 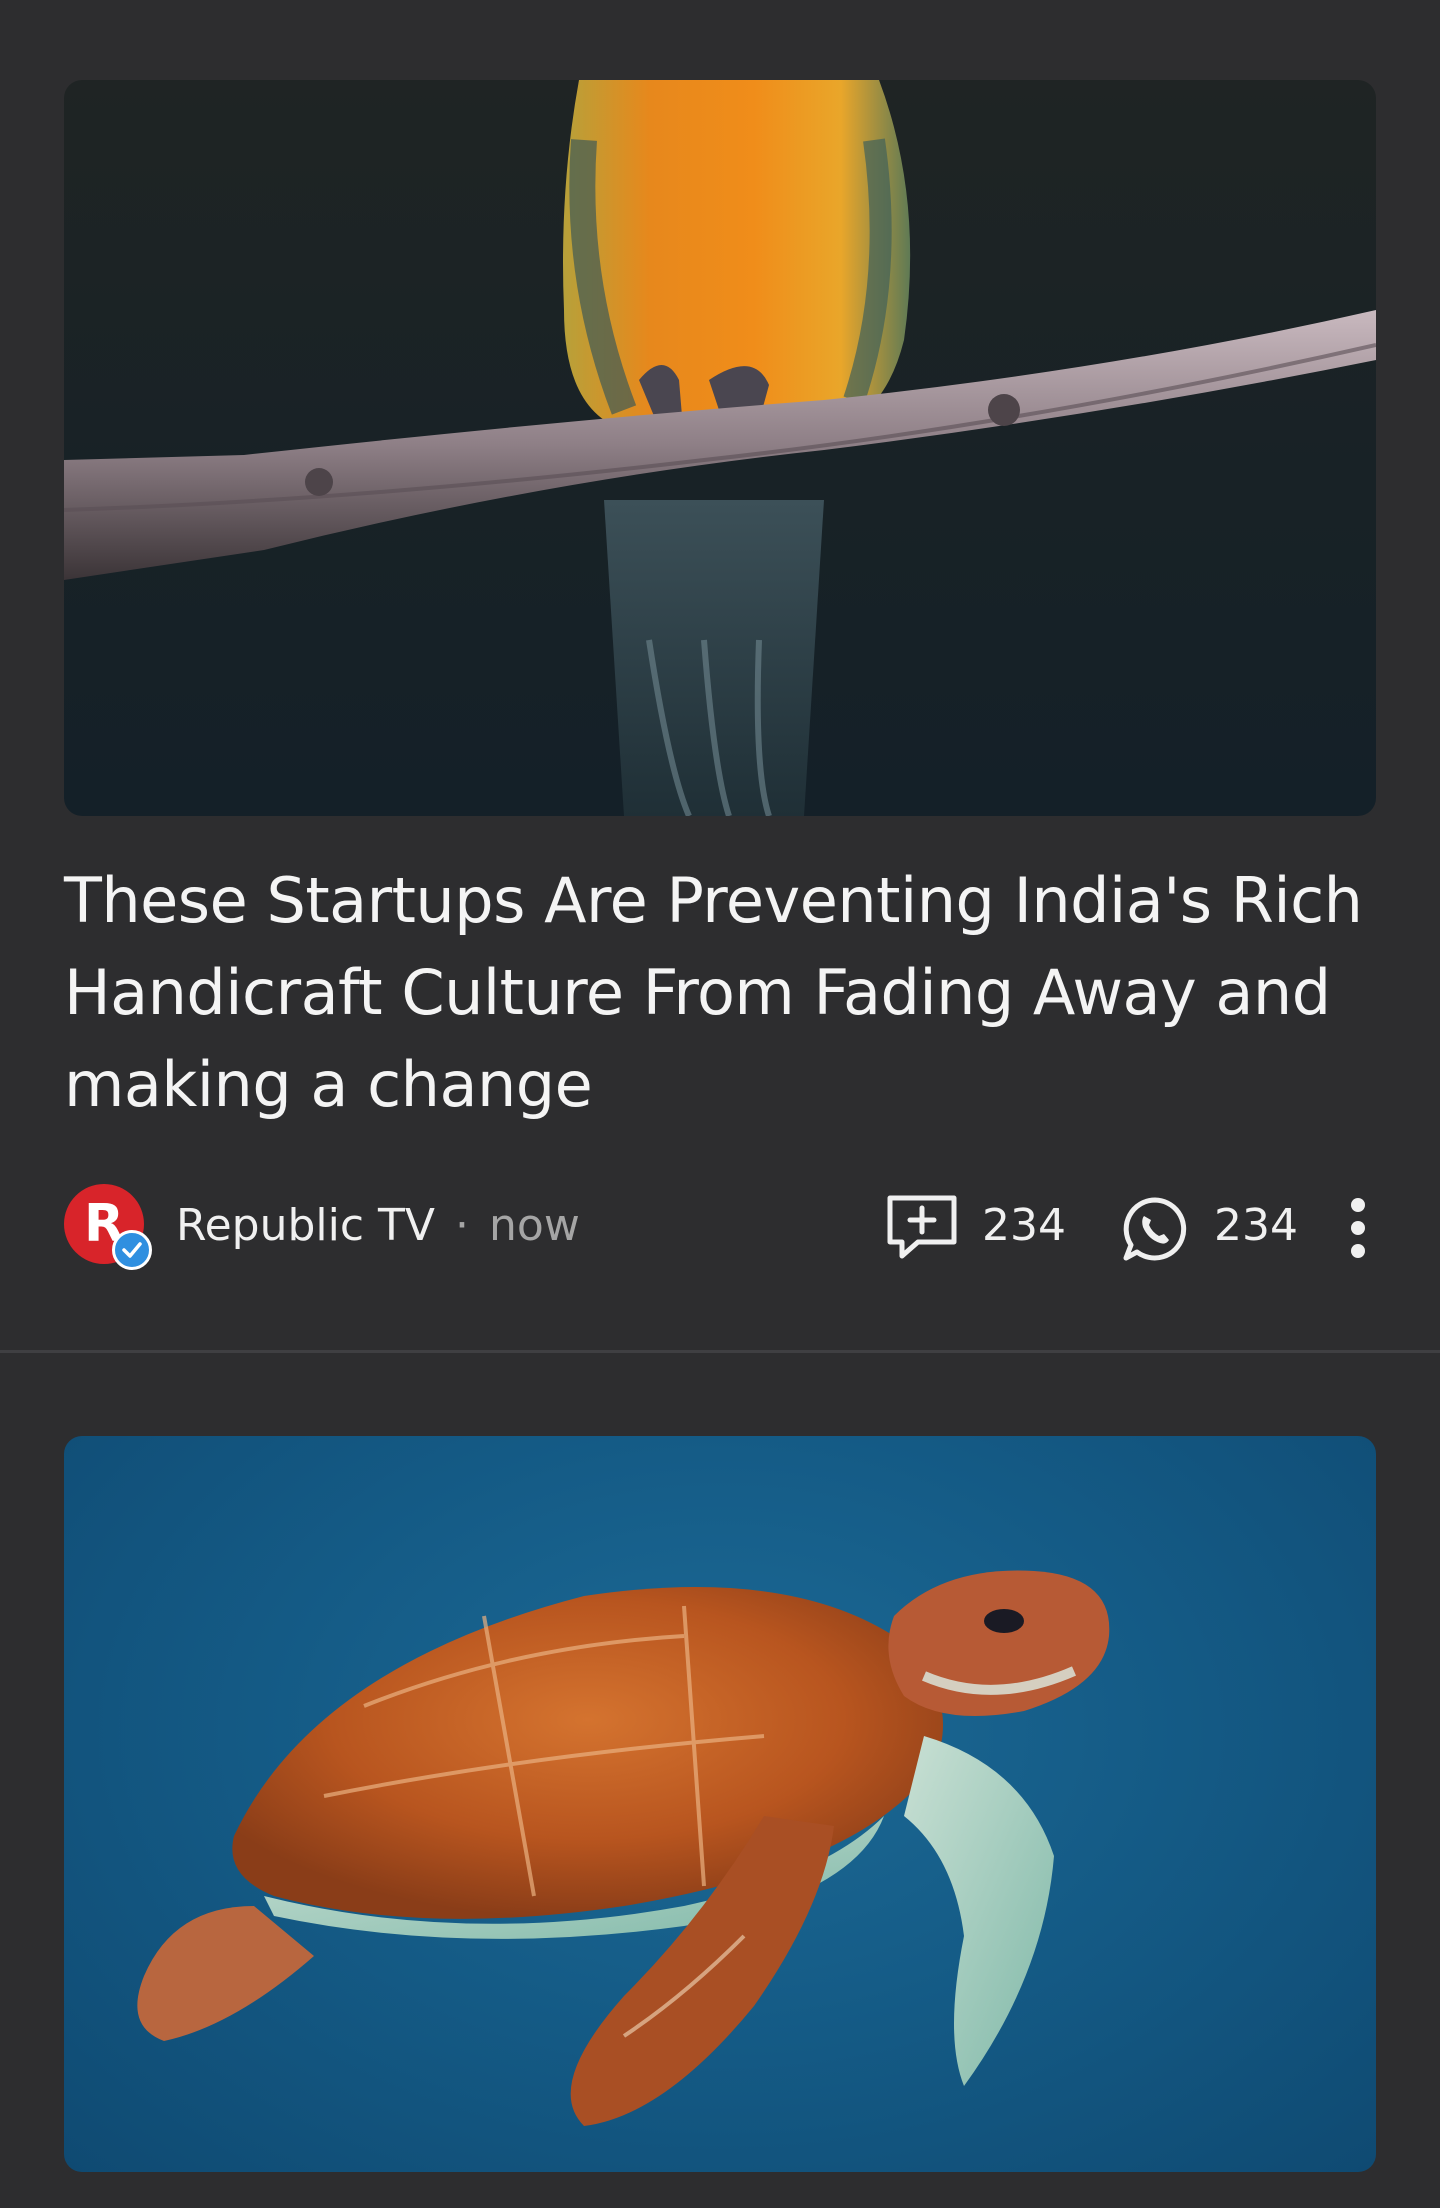 What do you see at coordinates (132, 1250) in the screenshot?
I see `verified-check-icon` at bounding box center [132, 1250].